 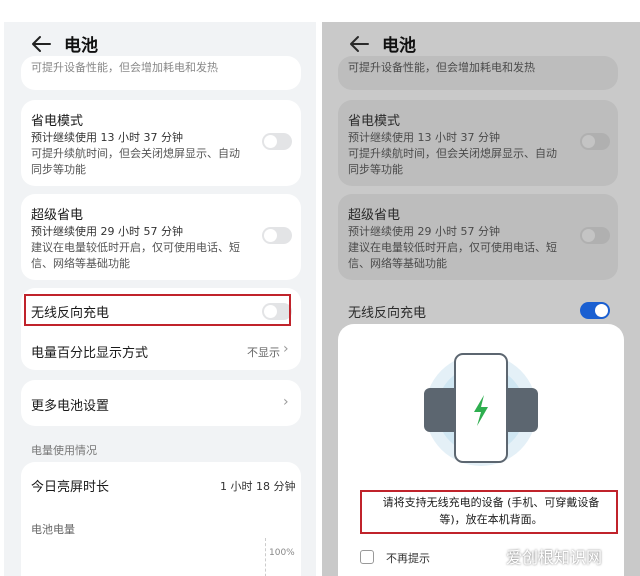 What do you see at coordinates (367, 557) in the screenshot?
I see `dont-show-again-checkbox` at bounding box center [367, 557].